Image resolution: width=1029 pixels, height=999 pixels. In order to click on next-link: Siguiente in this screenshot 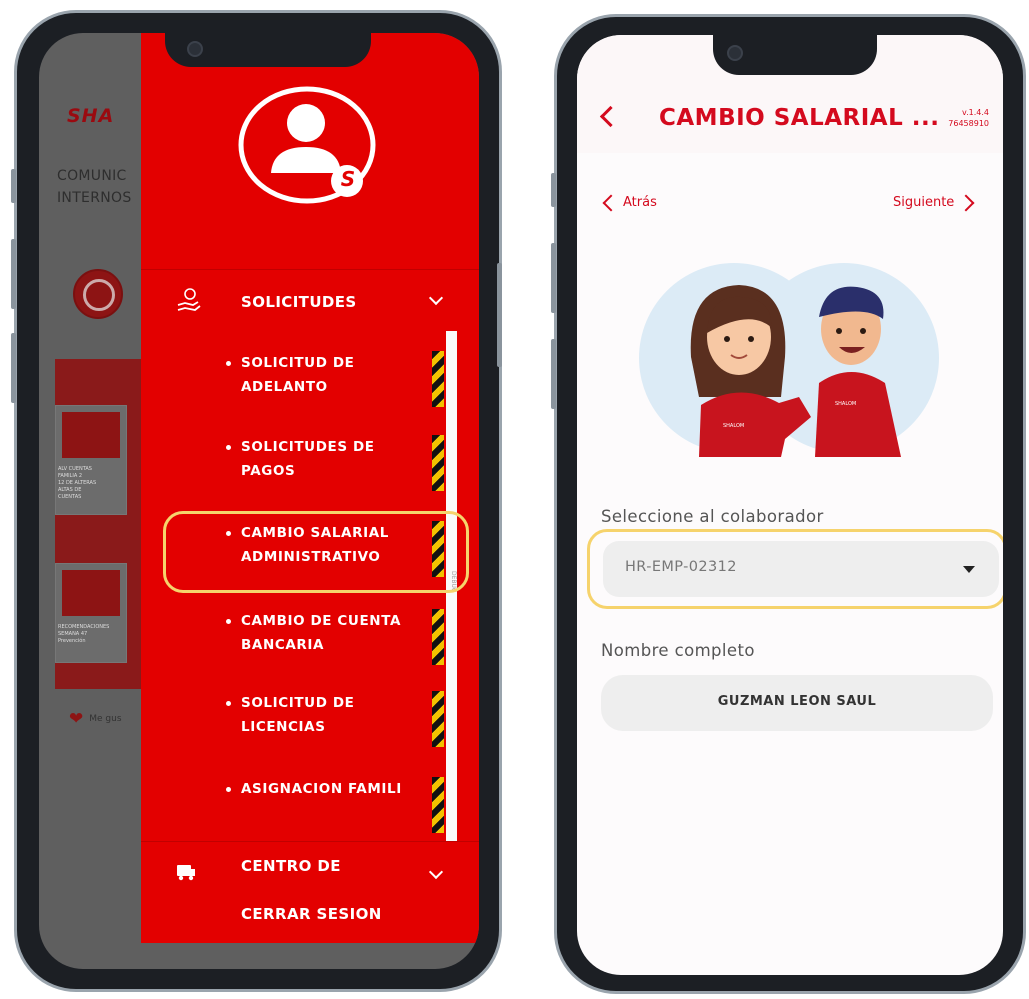, I will do `click(934, 202)`.